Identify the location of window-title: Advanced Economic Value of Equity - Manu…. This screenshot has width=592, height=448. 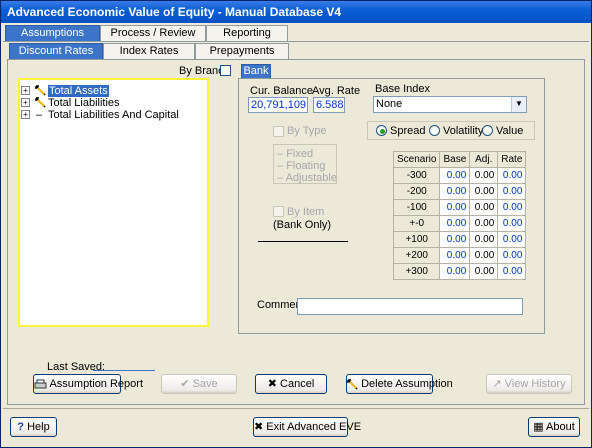
(174, 12).